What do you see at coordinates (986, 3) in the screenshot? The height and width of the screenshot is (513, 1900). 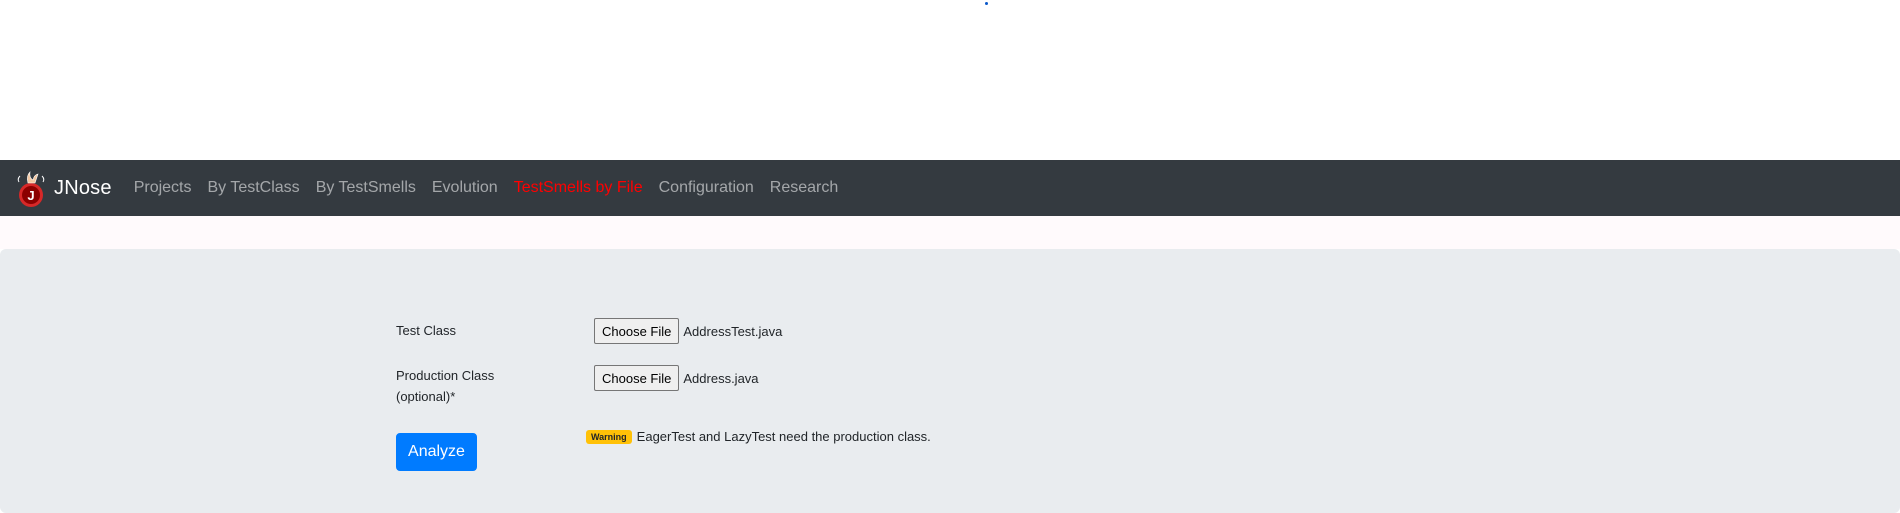 I see `loading-indicator` at bounding box center [986, 3].